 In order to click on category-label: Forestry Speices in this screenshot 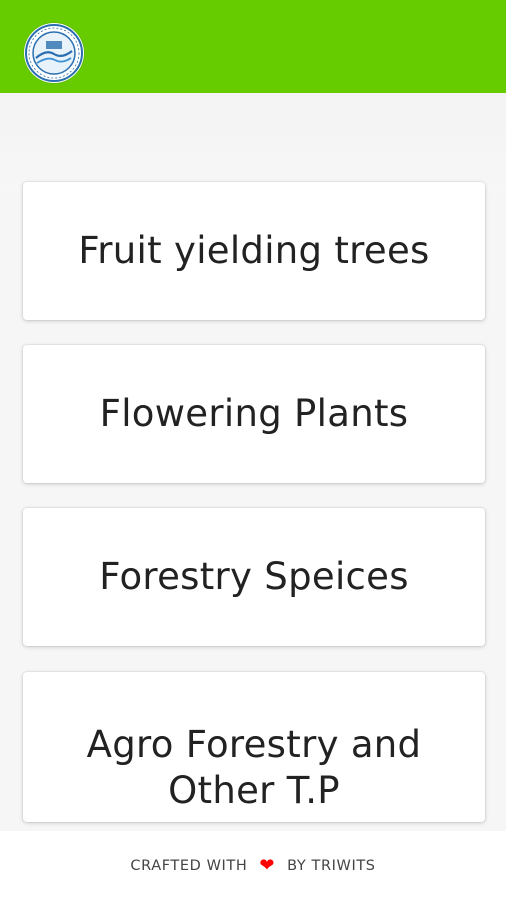, I will do `click(254, 576)`.